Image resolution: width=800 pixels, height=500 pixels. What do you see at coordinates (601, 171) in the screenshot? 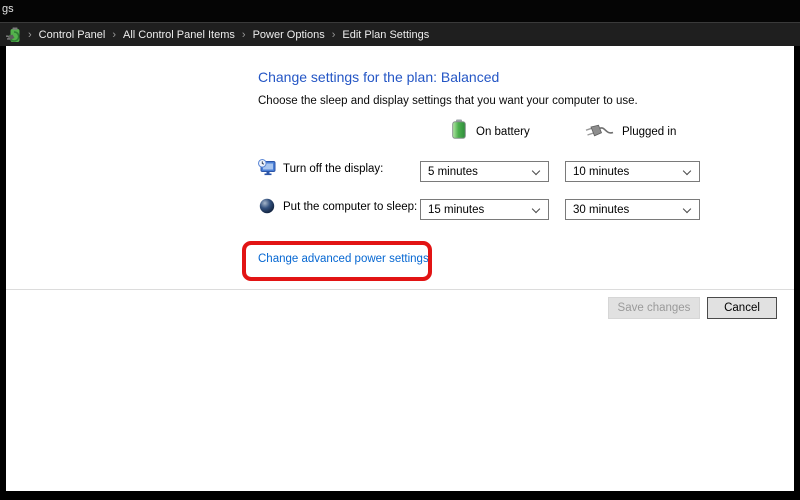
I see `display-plugged-in-value: 10 minutes` at bounding box center [601, 171].